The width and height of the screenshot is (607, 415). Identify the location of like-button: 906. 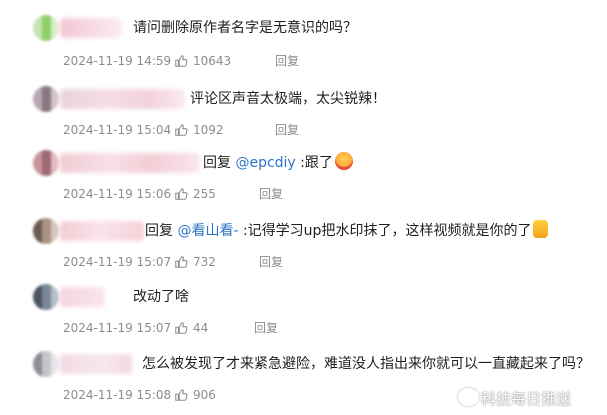
(195, 395).